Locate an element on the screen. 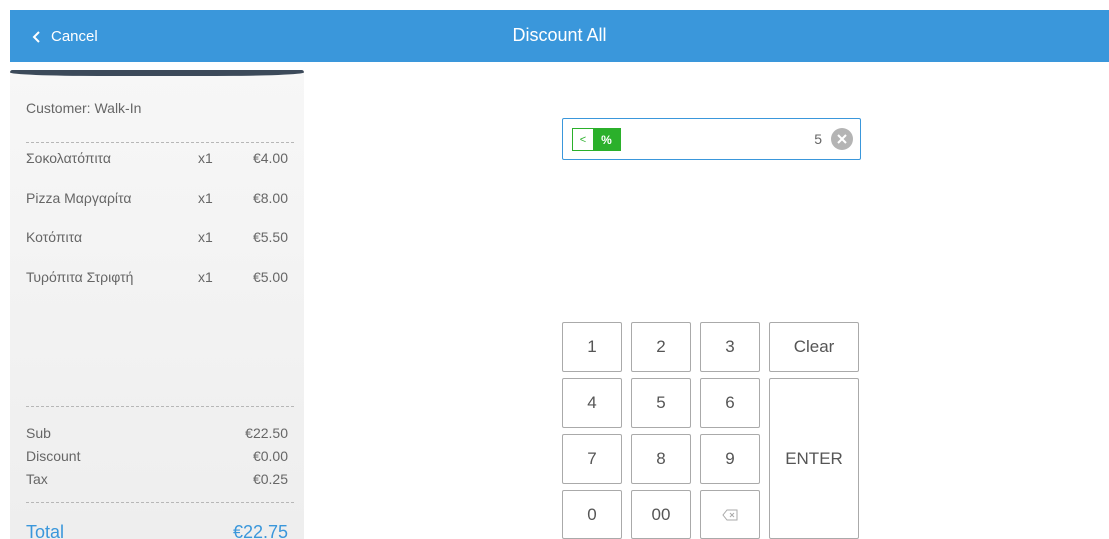 The width and height of the screenshot is (1109, 539). list-item: Pizza Μαργαρίτα x1 €8.00 is located at coordinates (157, 210).